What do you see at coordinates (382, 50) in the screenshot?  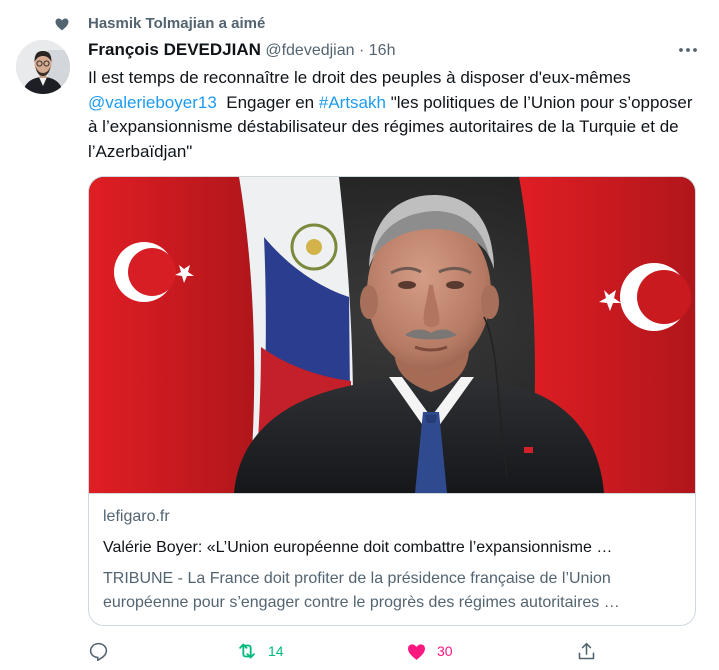 I see `tweet-time: 16h` at bounding box center [382, 50].